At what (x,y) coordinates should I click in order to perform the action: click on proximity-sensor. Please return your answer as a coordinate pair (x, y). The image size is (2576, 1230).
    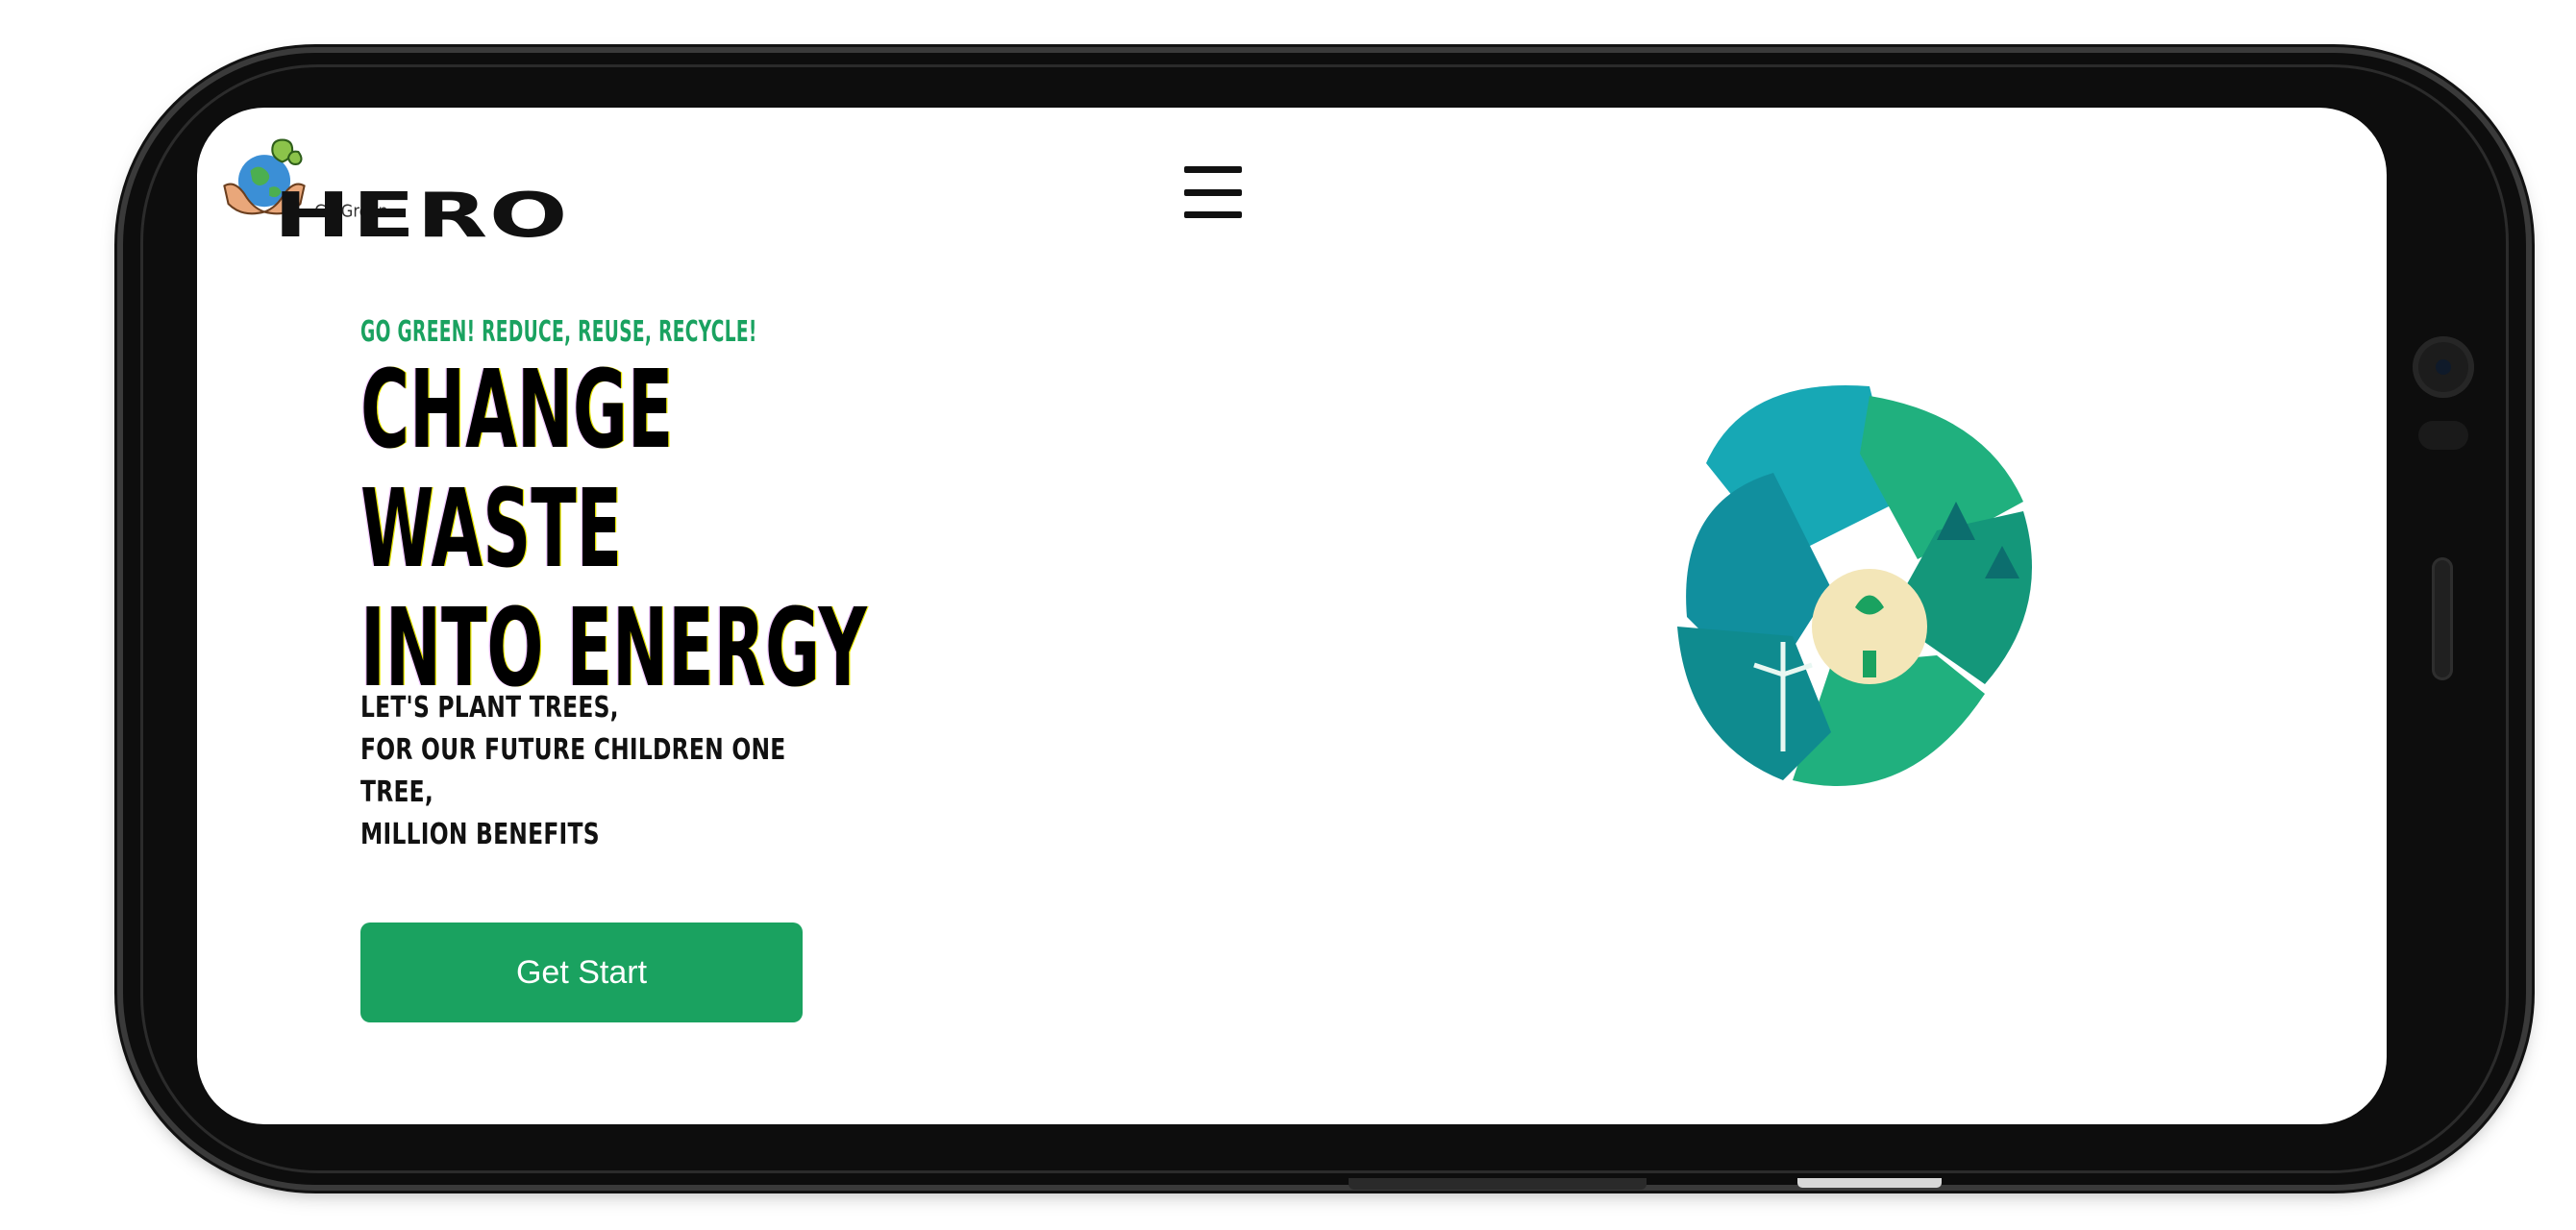
    Looking at the image, I should click on (2443, 436).